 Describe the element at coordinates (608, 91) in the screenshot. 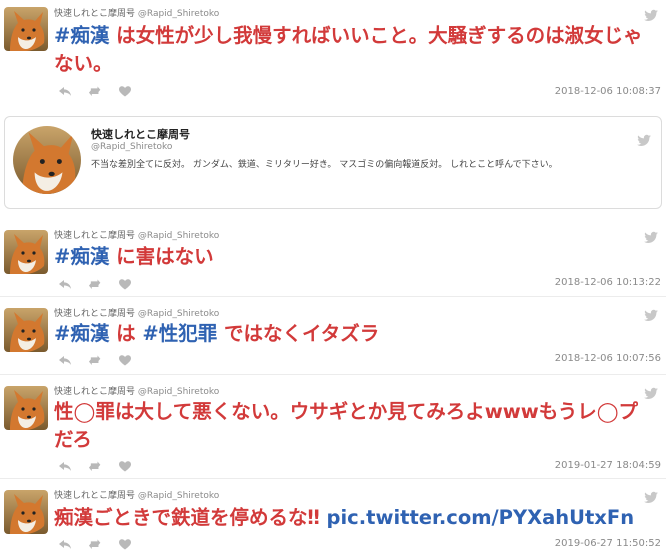

I see `timestamp: 2018-12-06 10:08:37` at that location.